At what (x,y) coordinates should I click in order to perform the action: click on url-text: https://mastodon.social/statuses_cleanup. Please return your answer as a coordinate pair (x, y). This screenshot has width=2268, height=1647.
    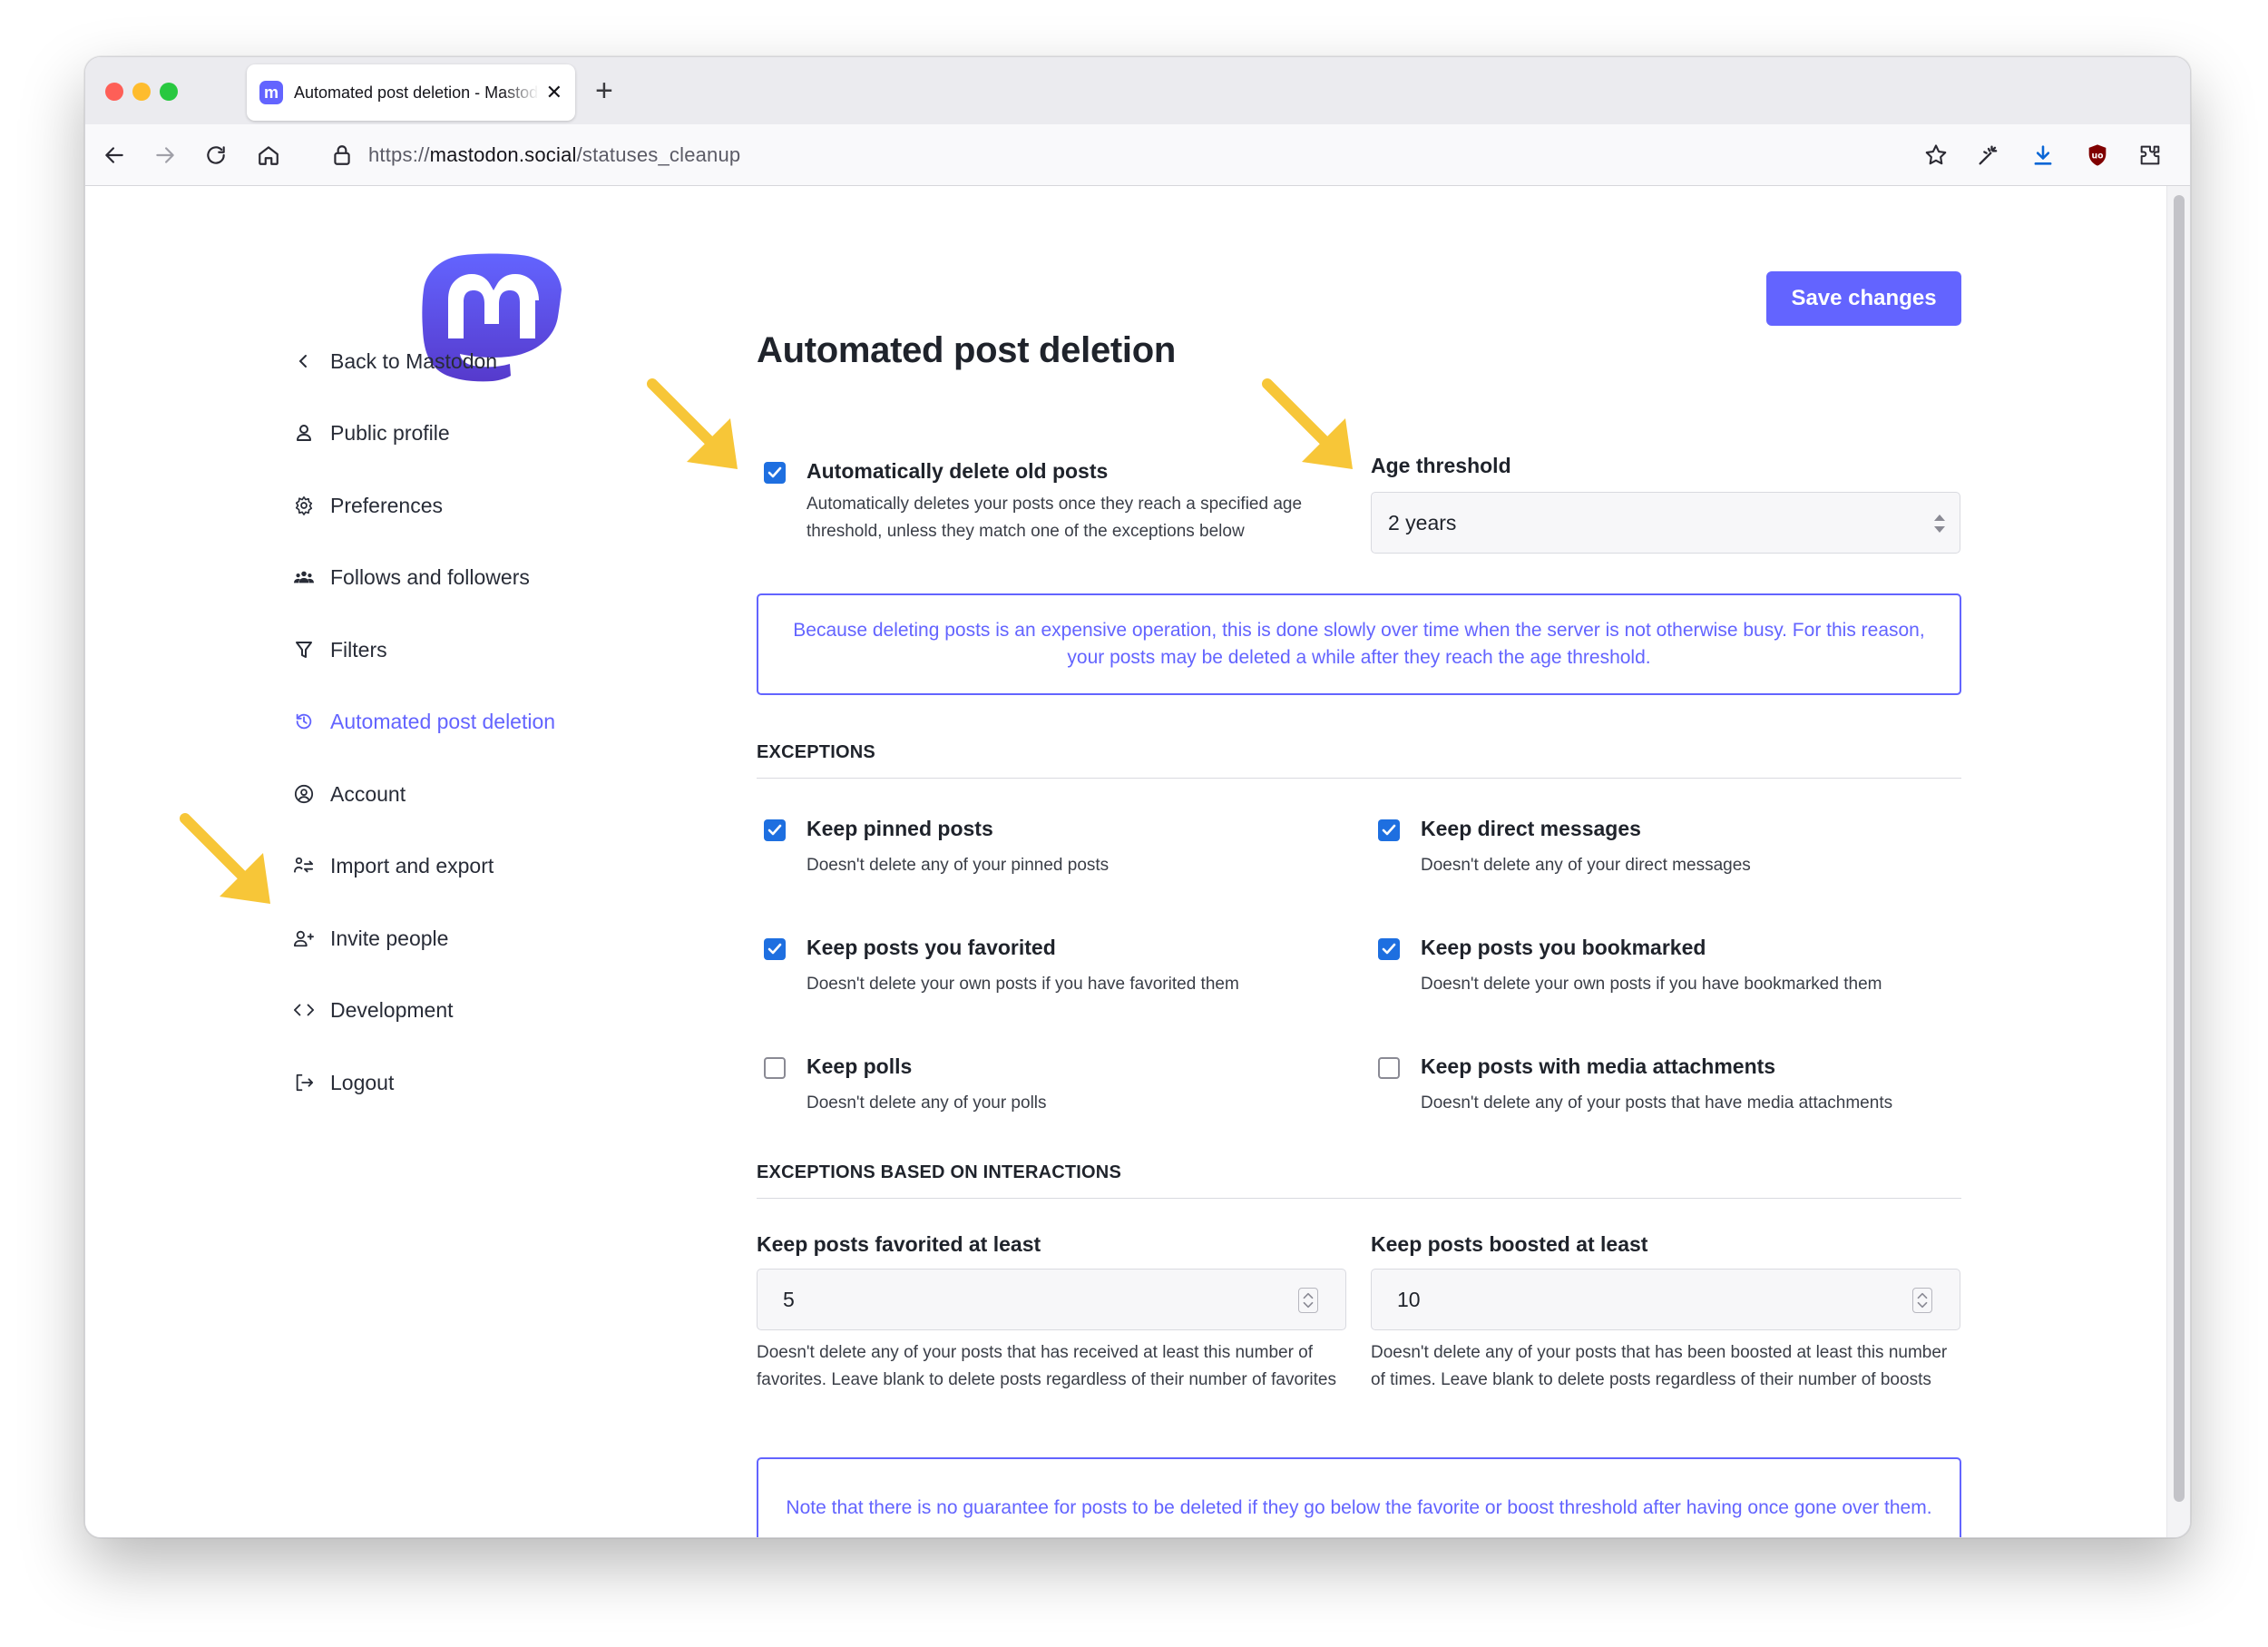
    Looking at the image, I should click on (554, 155).